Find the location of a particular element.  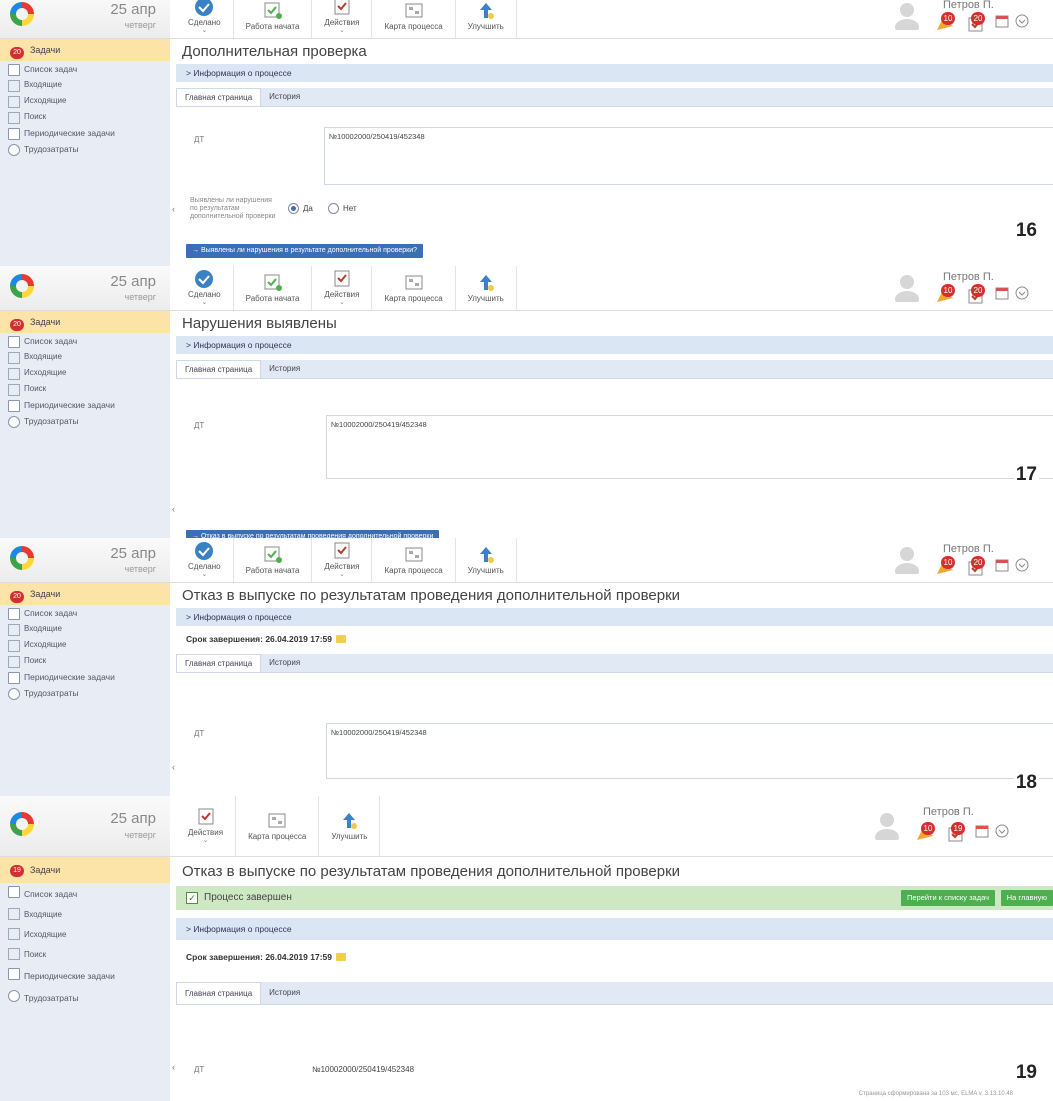

radio-yes: Да is located at coordinates (300, 208).